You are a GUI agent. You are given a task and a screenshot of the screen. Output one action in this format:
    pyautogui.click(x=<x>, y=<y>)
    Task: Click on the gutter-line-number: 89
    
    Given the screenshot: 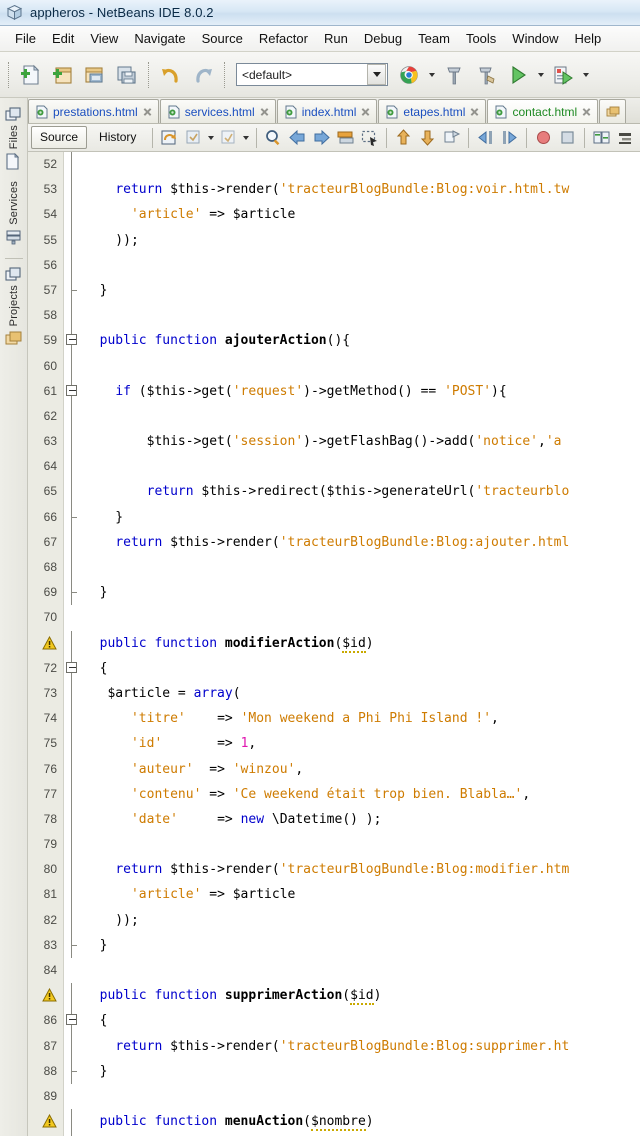 What is the action you would take?
    pyautogui.click(x=45, y=1096)
    